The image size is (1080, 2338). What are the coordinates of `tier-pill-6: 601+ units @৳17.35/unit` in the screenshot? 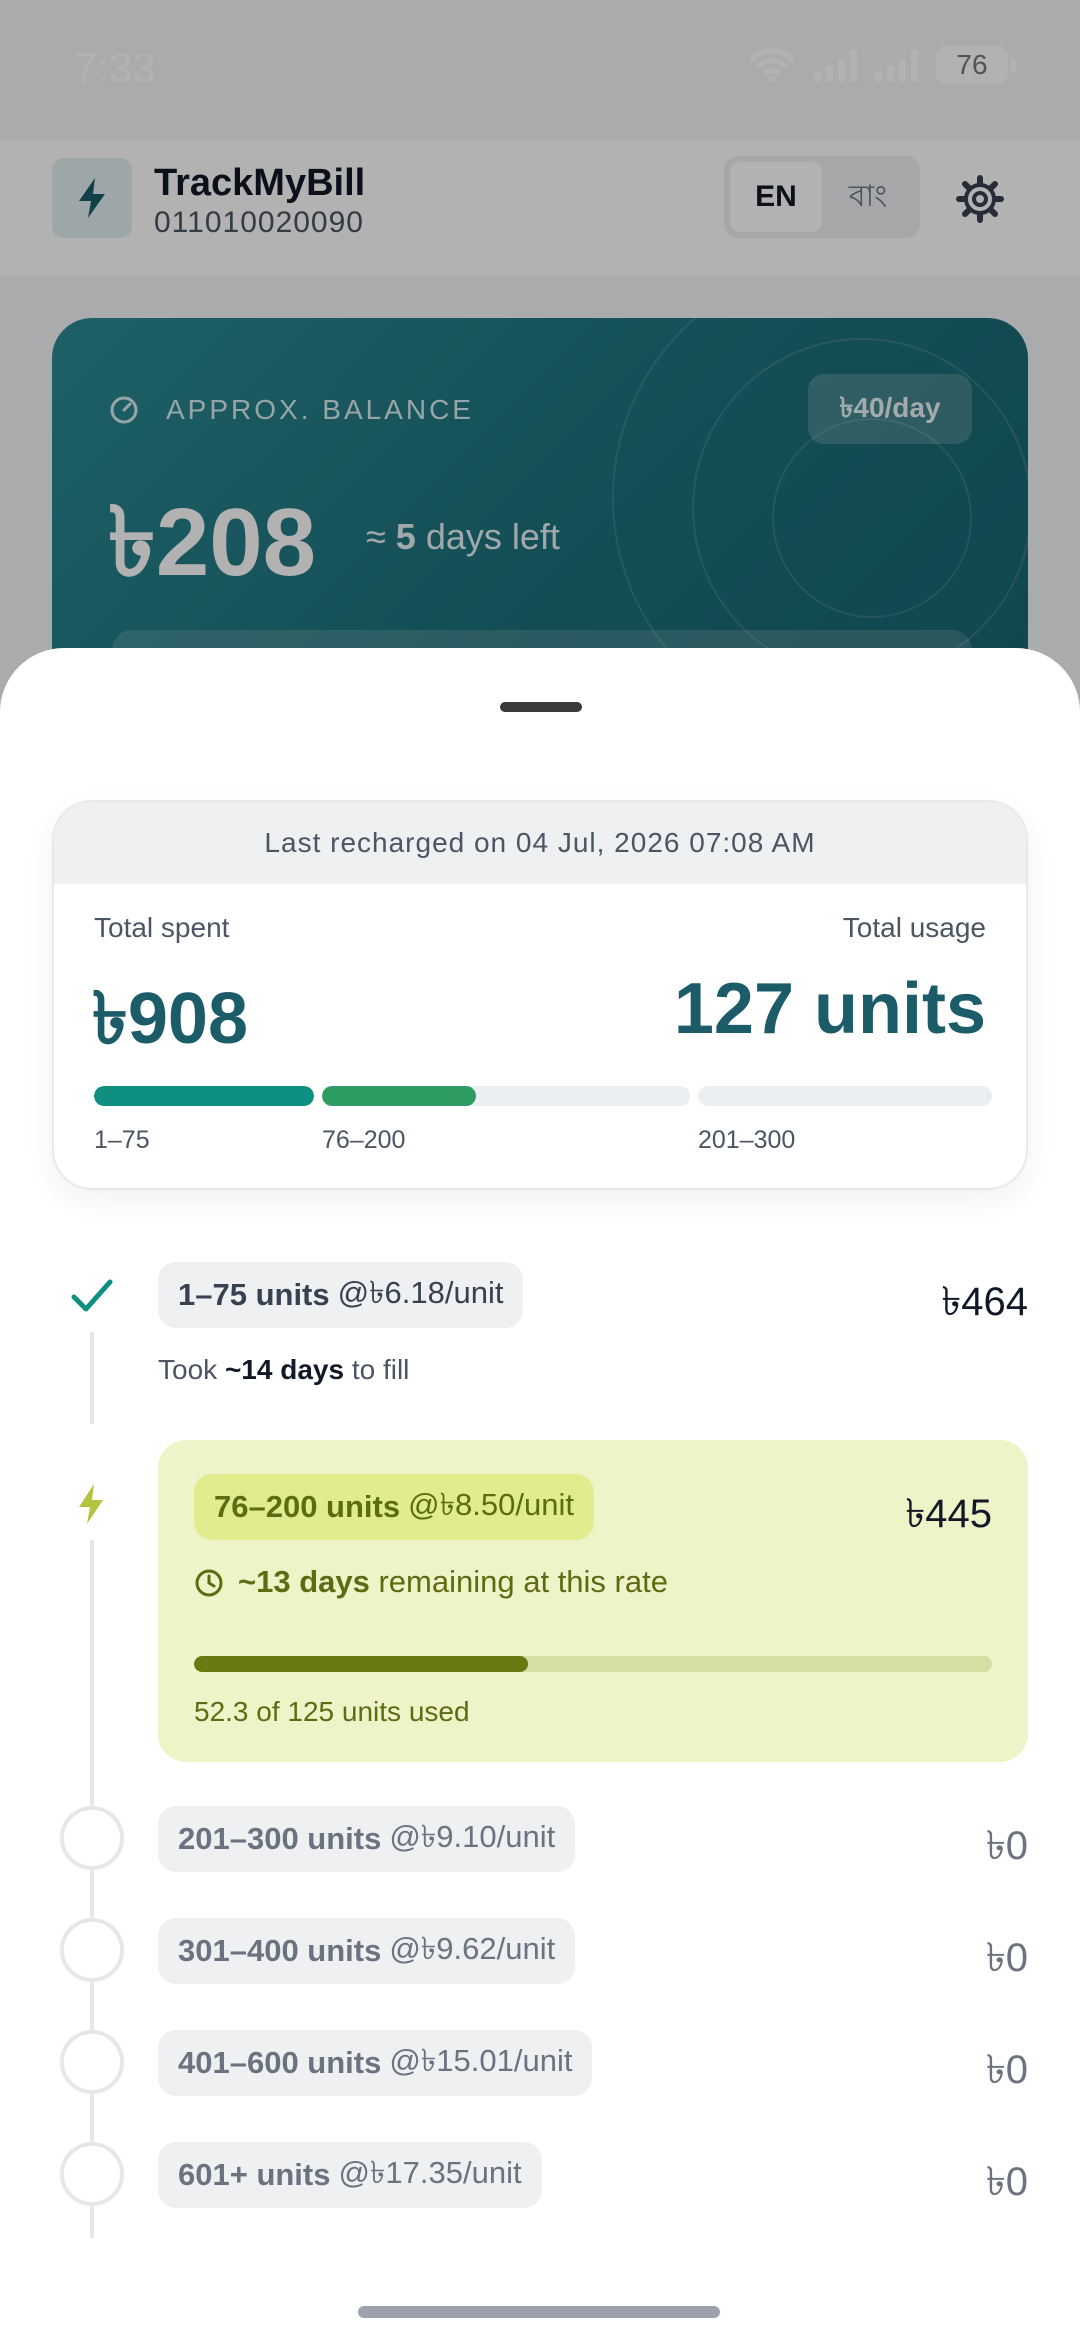 It's located at (350, 2175).